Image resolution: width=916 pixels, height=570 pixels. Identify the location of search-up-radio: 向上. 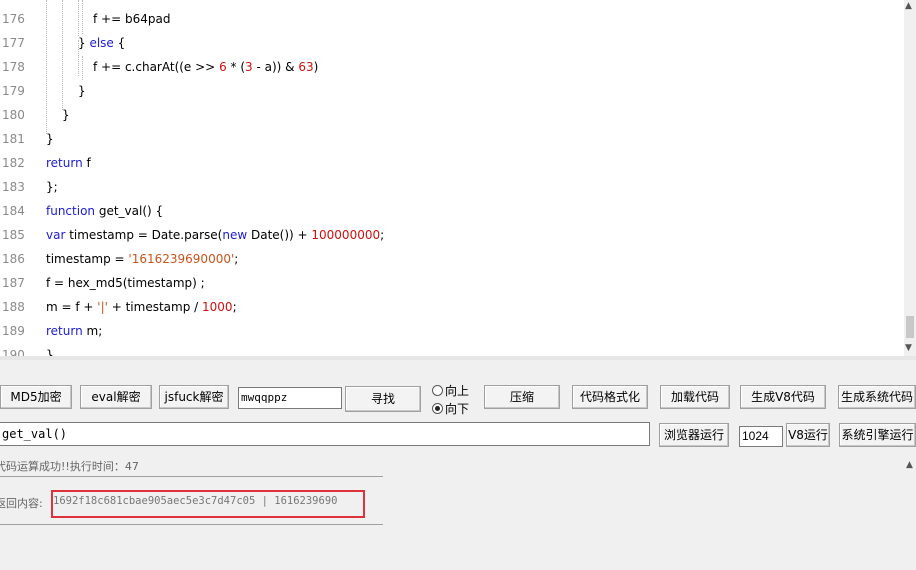
(450, 391).